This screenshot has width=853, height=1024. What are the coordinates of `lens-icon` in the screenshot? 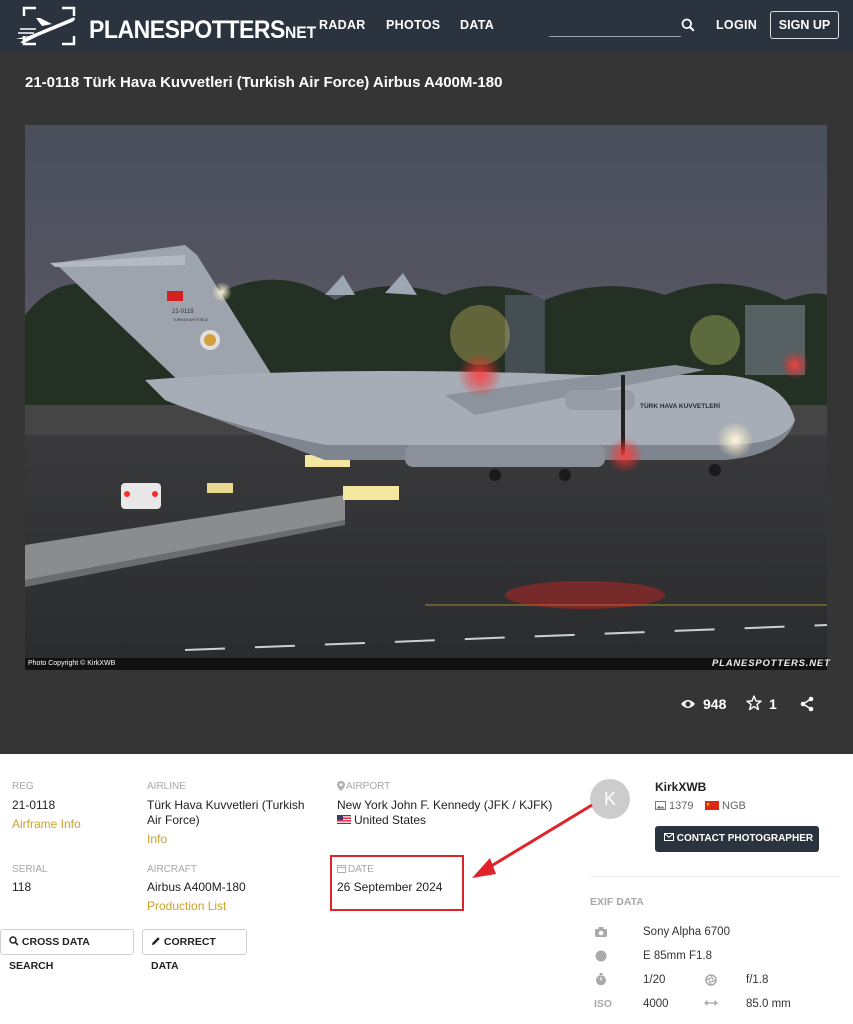 It's located at (601, 956).